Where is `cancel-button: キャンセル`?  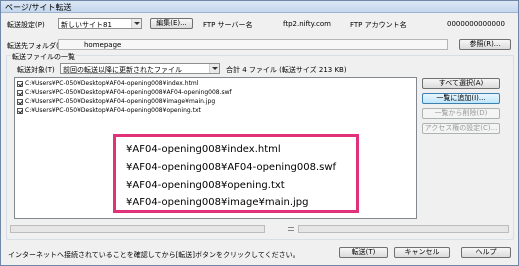
cancel-button: キャンセル is located at coordinates (422, 252).